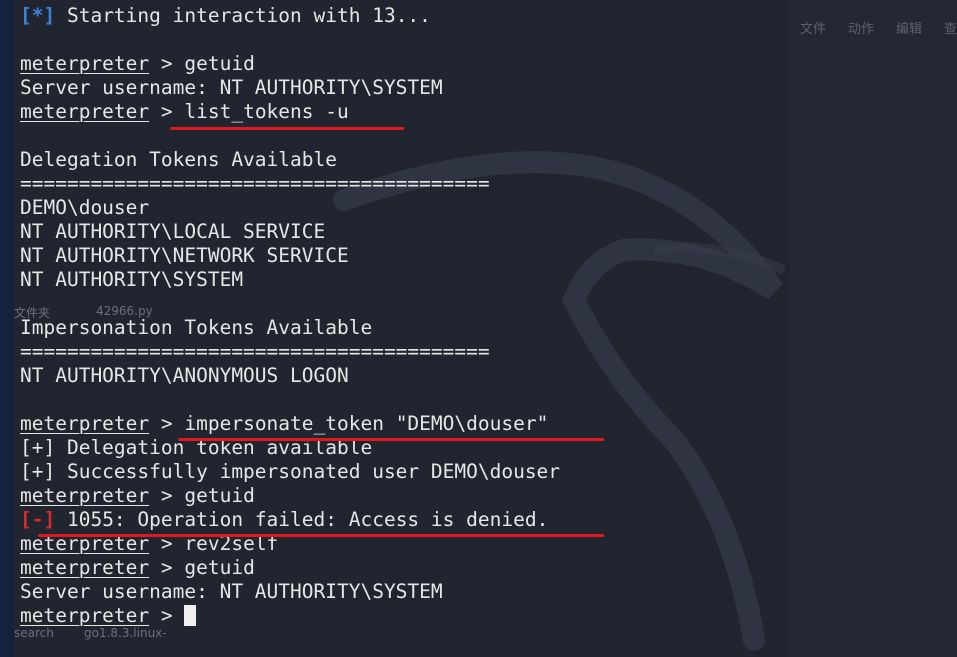 This screenshot has width=957, height=657. Describe the element at coordinates (38, 15) in the screenshot. I see `info-tag: [*]` at that location.